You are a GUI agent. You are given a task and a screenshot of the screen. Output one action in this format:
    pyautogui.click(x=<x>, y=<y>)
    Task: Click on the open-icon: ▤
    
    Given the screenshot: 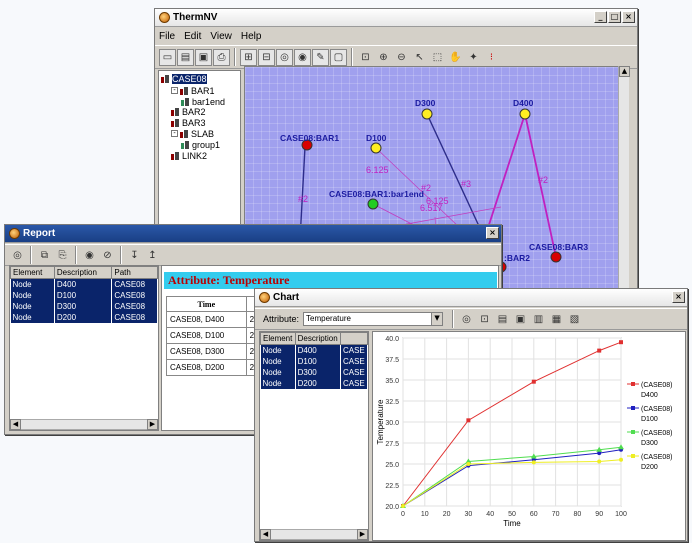 What is the action you would take?
    pyautogui.click(x=185, y=57)
    